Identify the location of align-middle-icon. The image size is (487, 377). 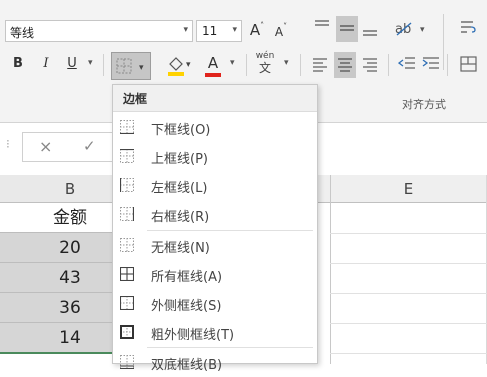
(347, 29).